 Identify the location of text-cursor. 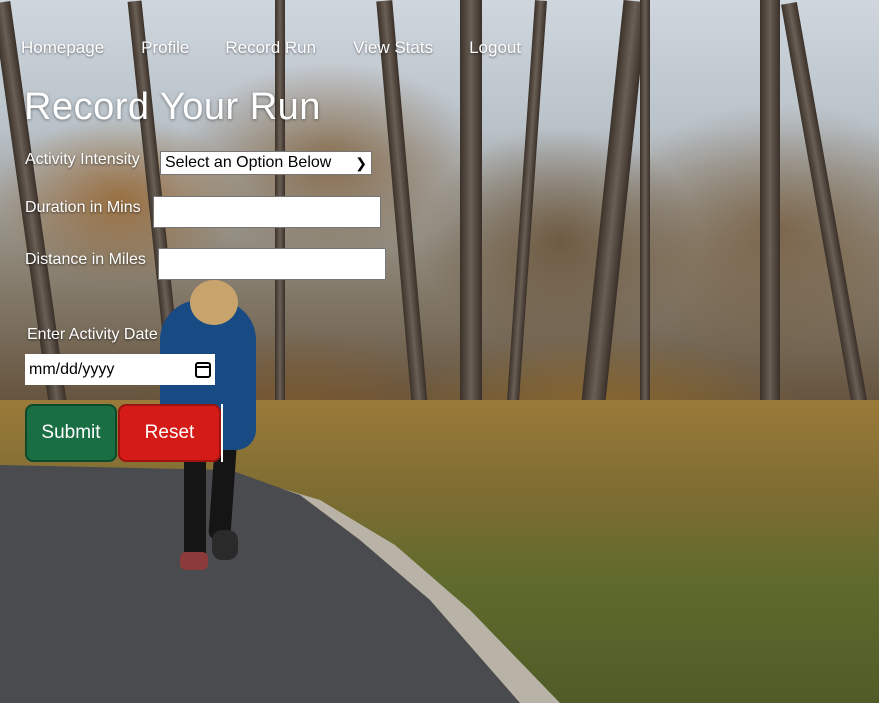
(222, 433).